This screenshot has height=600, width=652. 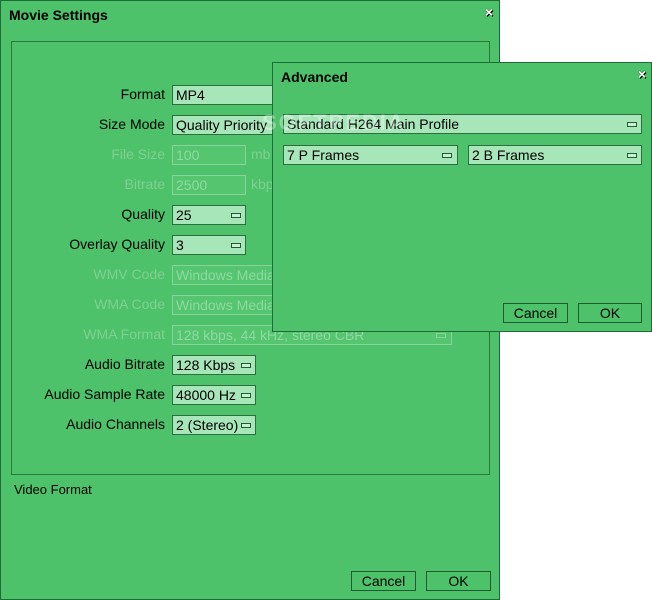 What do you see at coordinates (262, 184) in the screenshot?
I see `bitrate-unit: kbp` at bounding box center [262, 184].